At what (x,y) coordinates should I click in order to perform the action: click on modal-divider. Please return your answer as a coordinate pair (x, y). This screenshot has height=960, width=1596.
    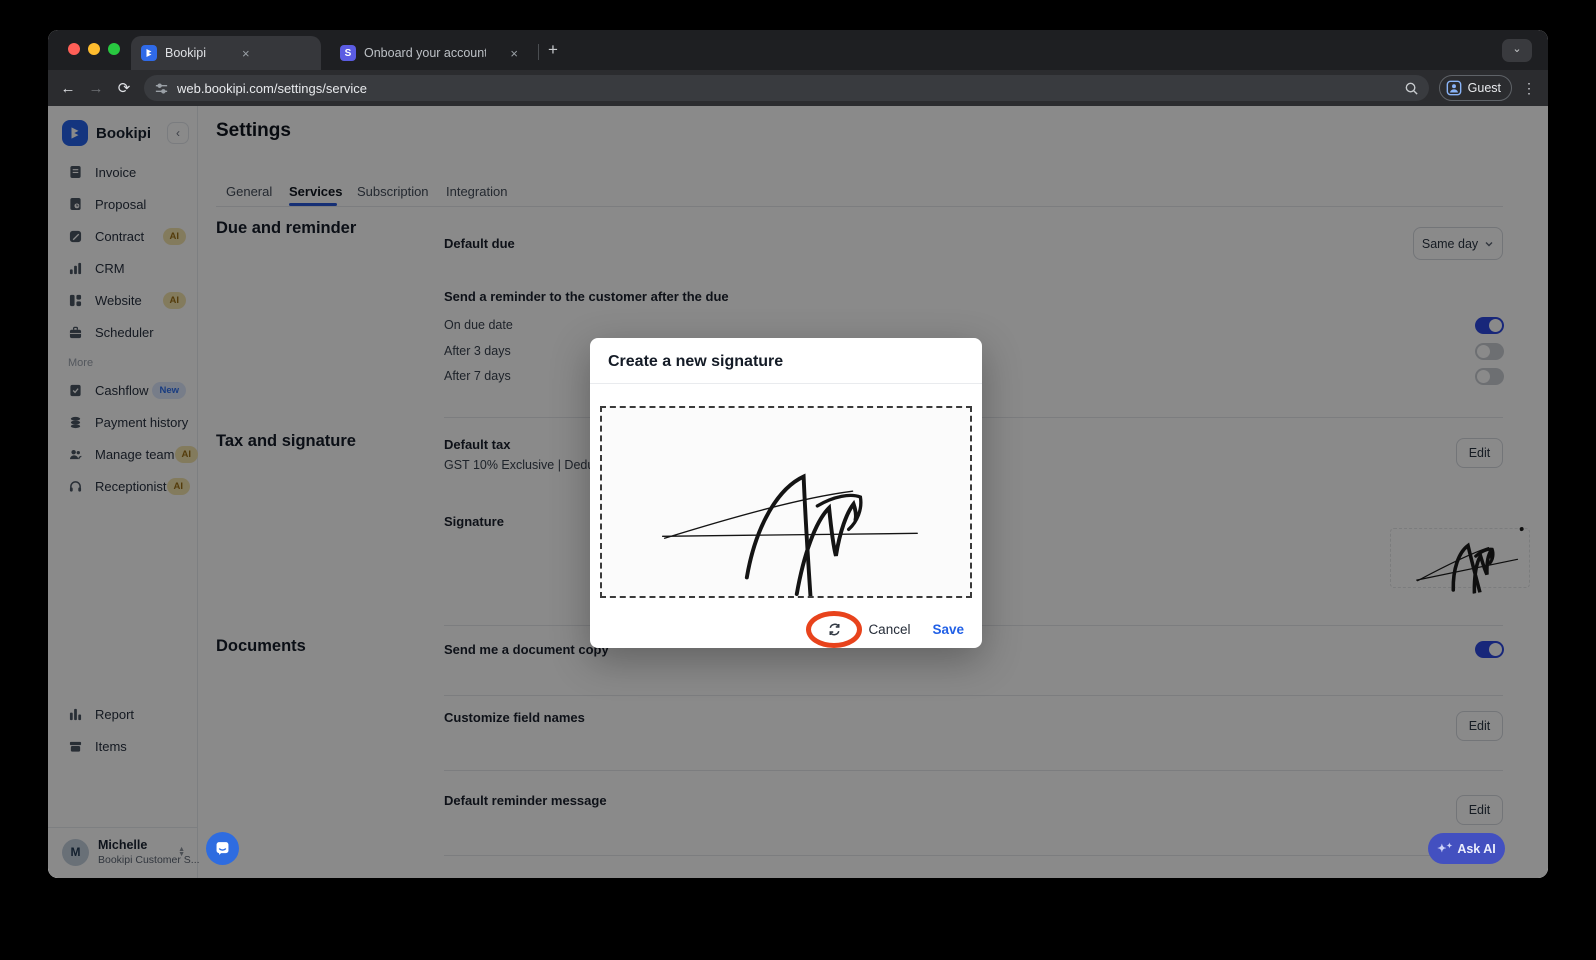
    Looking at the image, I should click on (786, 383).